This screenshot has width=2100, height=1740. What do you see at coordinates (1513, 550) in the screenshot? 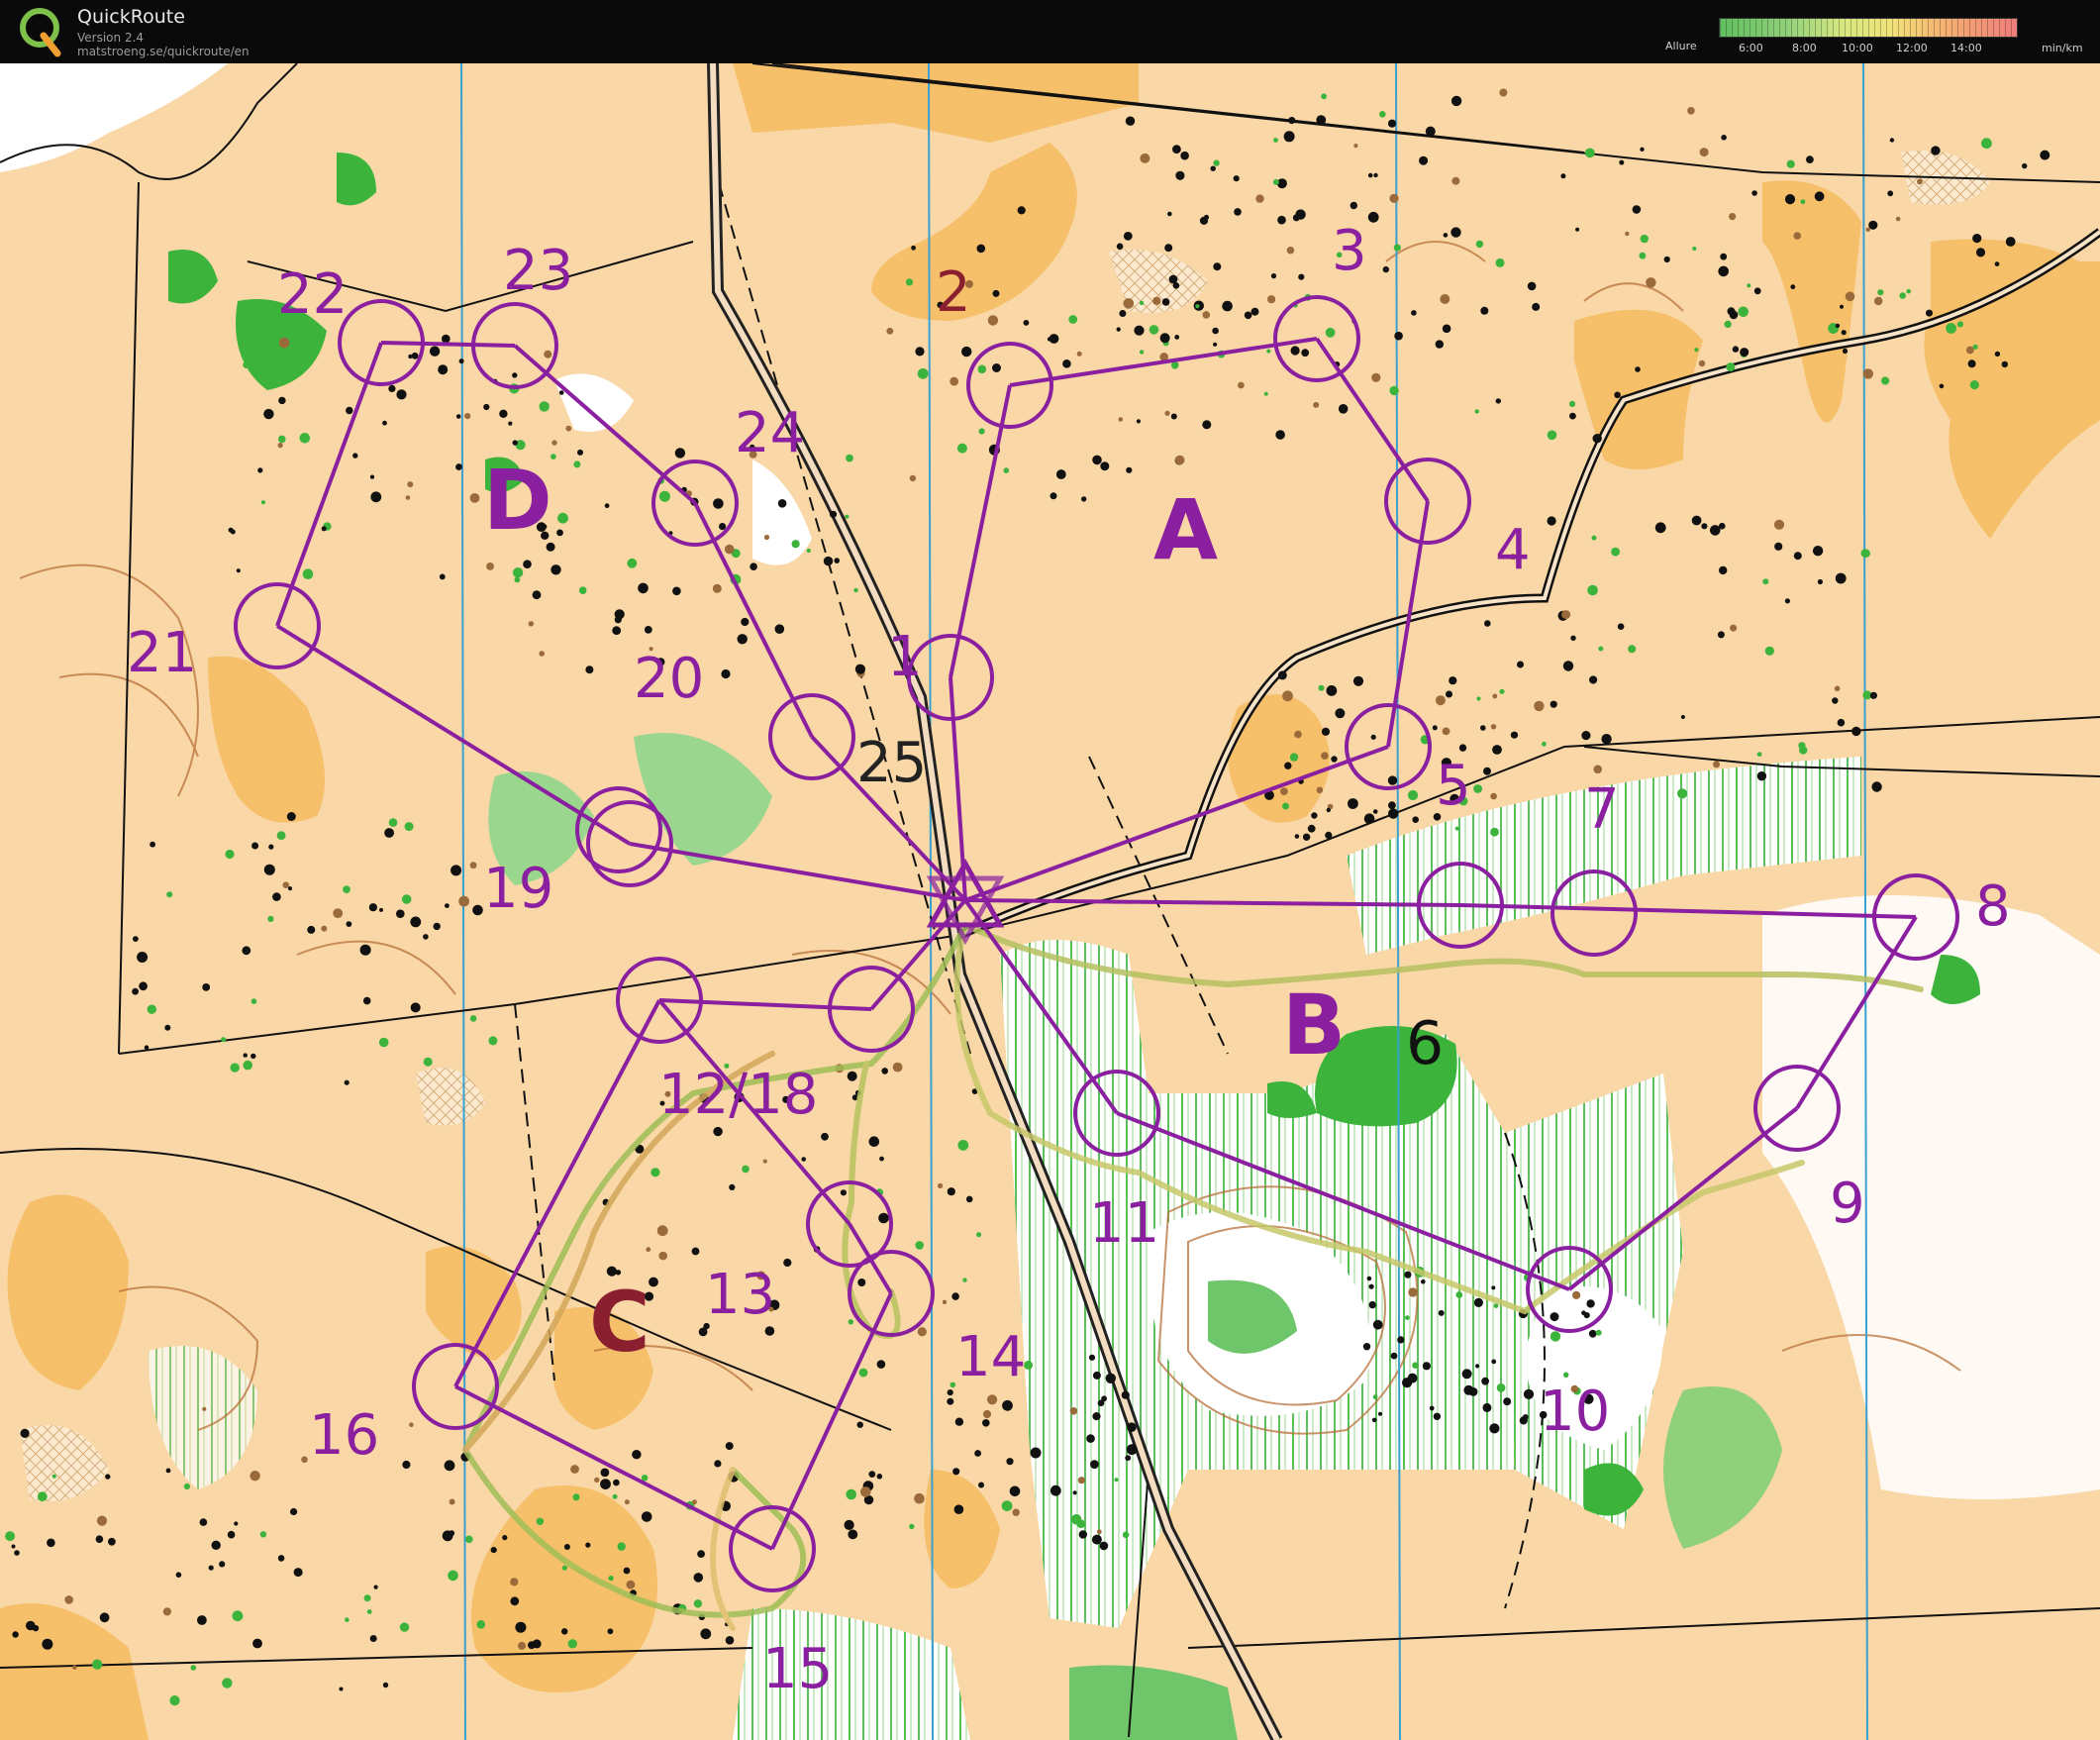
I see `control-number: 4` at bounding box center [1513, 550].